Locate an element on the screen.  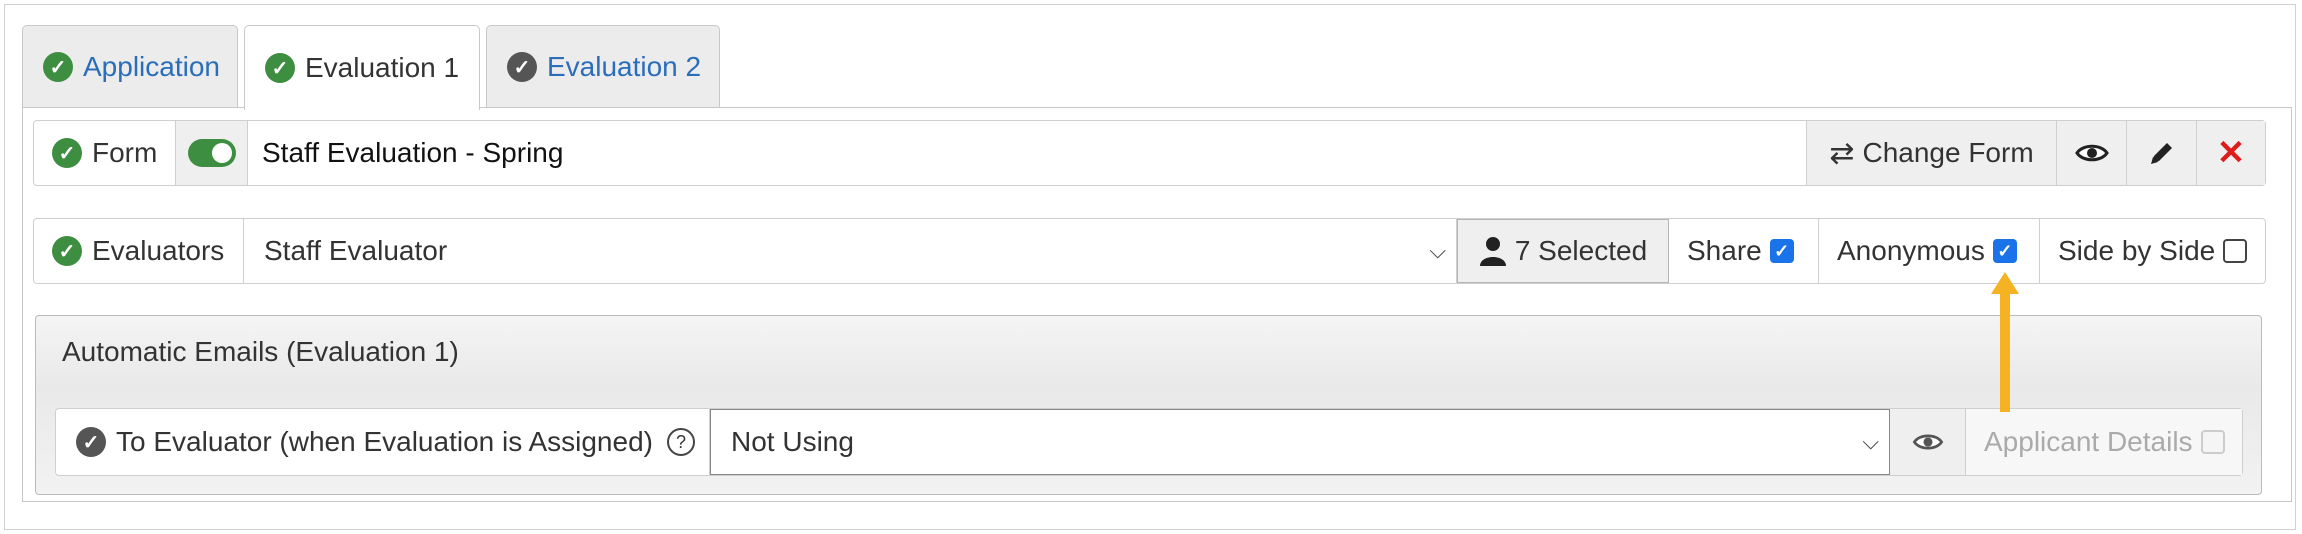
form-toggle is located at coordinates (212, 153).